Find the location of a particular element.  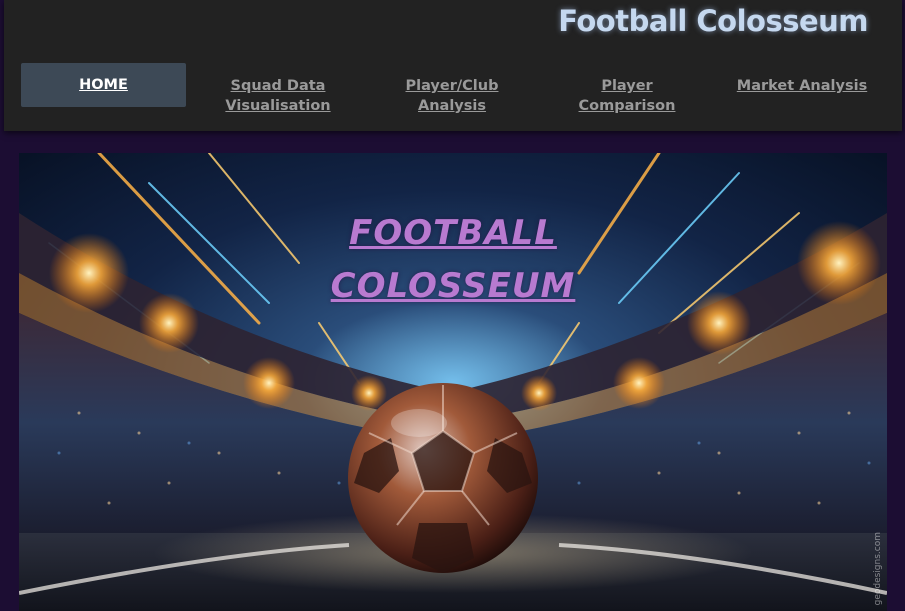

image-watermark: geodesigns.com is located at coordinates (878, 568).